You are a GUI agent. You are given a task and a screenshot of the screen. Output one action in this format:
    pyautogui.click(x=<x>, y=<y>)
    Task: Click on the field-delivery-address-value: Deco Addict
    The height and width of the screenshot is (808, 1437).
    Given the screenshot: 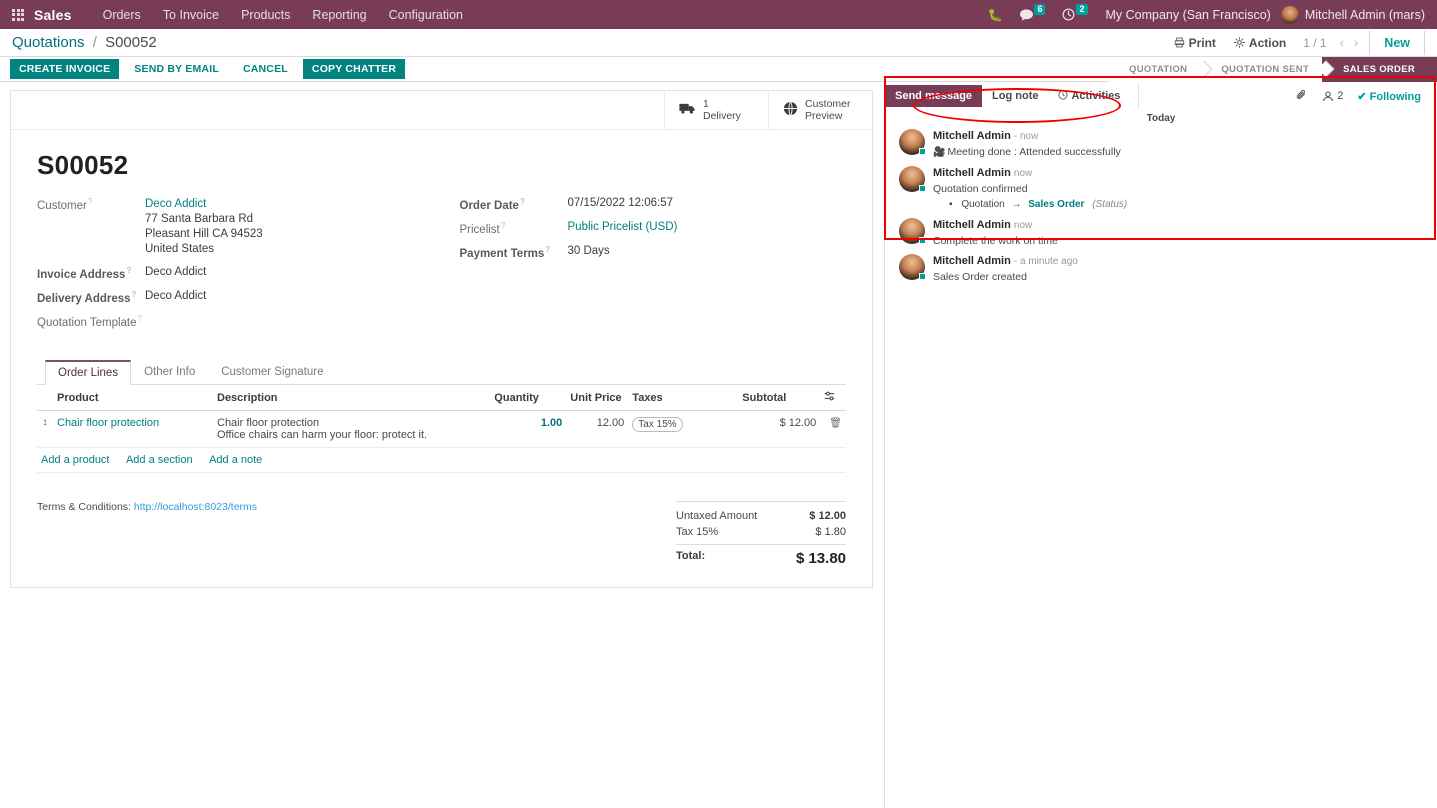 What is the action you would take?
    pyautogui.click(x=175, y=296)
    